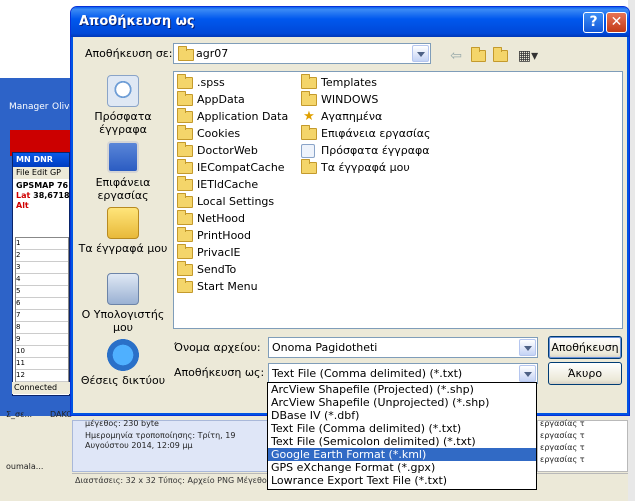 The width and height of the screenshot is (635, 501). Describe the element at coordinates (217, 269) in the screenshot. I see `folder-name: SendTo` at that location.